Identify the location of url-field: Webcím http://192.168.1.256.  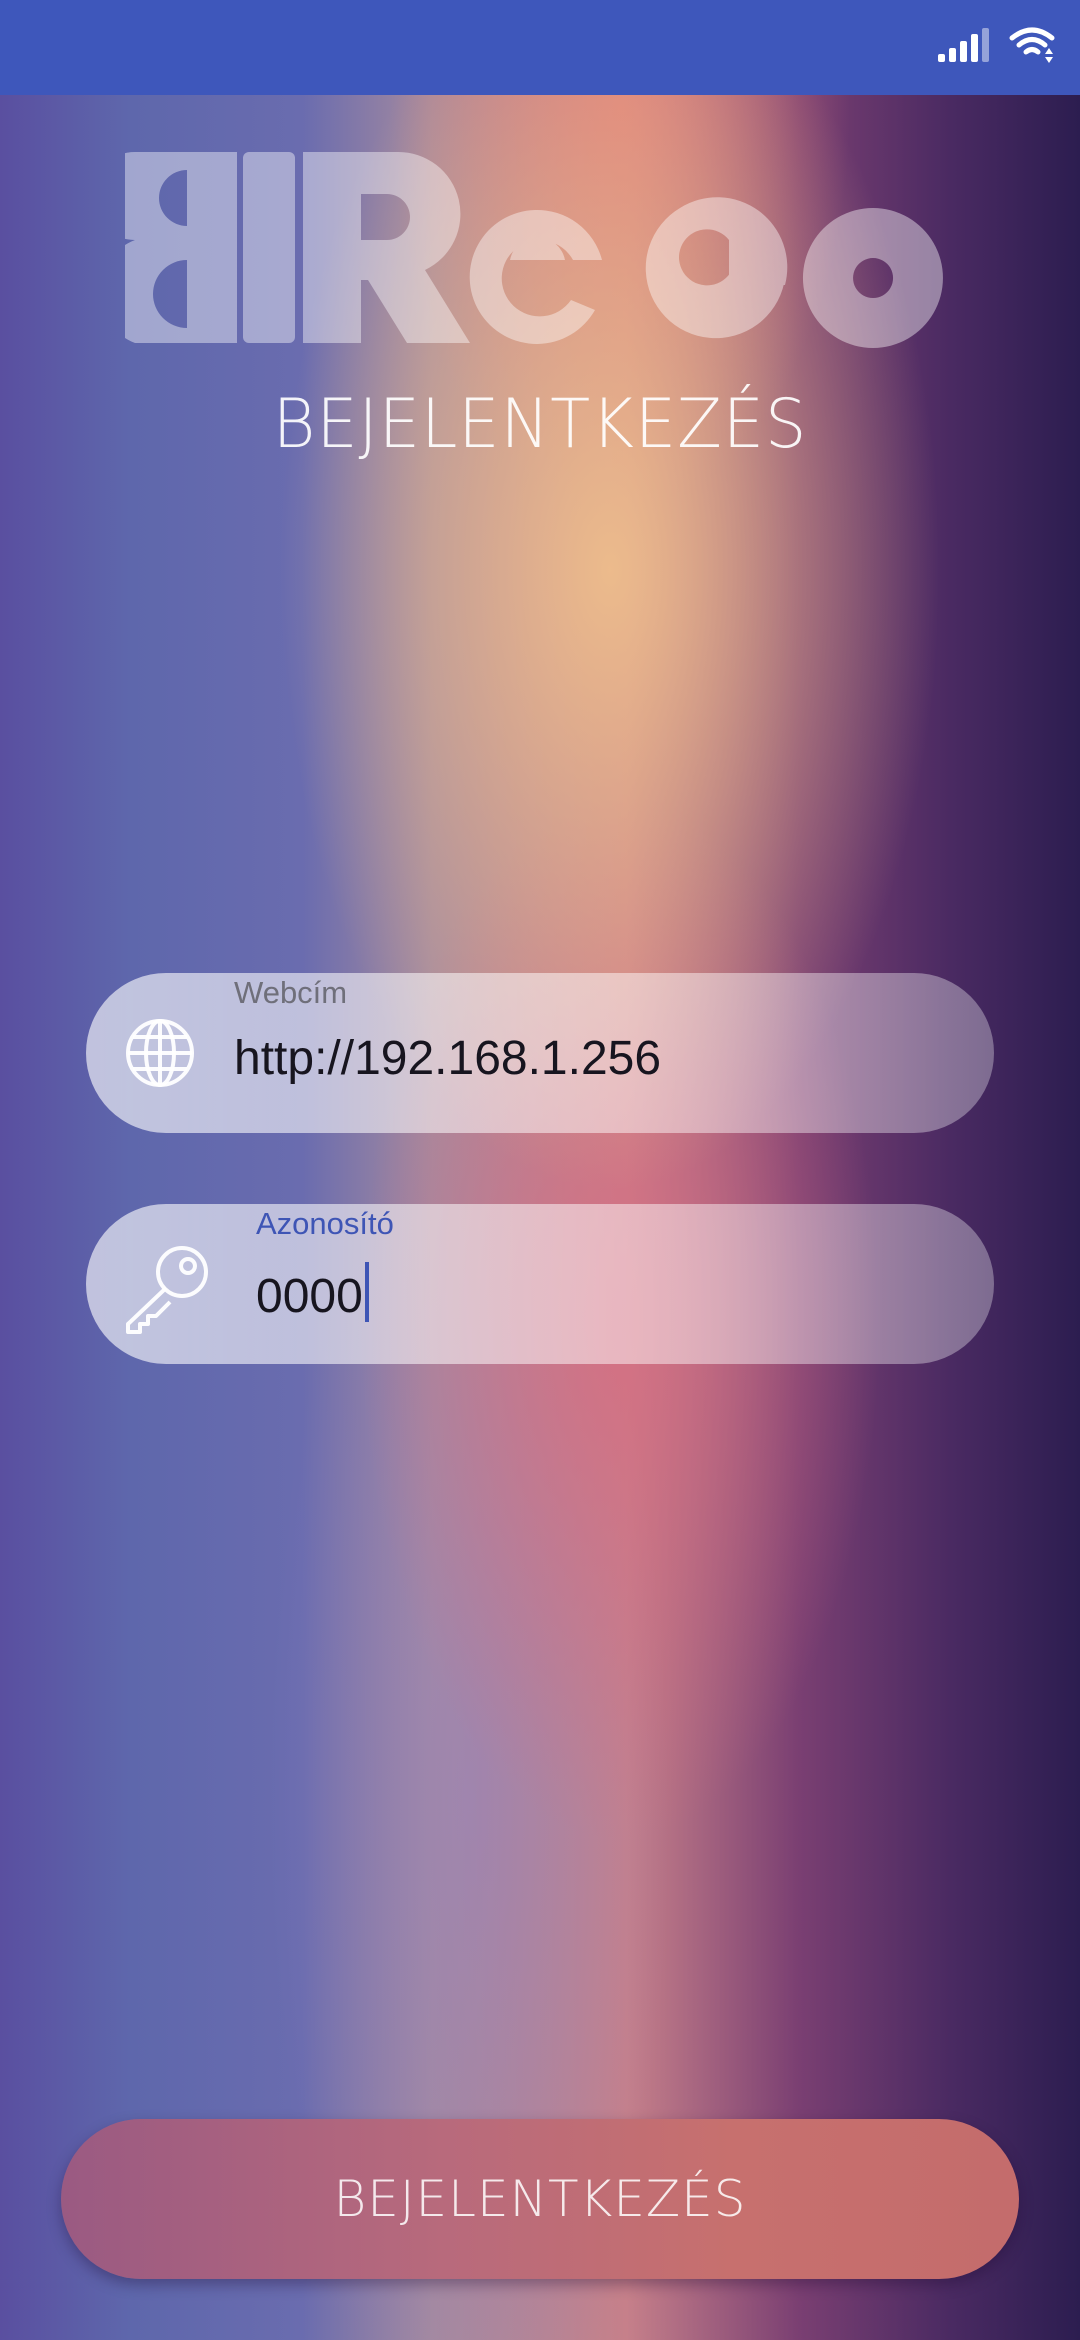
(540, 1053).